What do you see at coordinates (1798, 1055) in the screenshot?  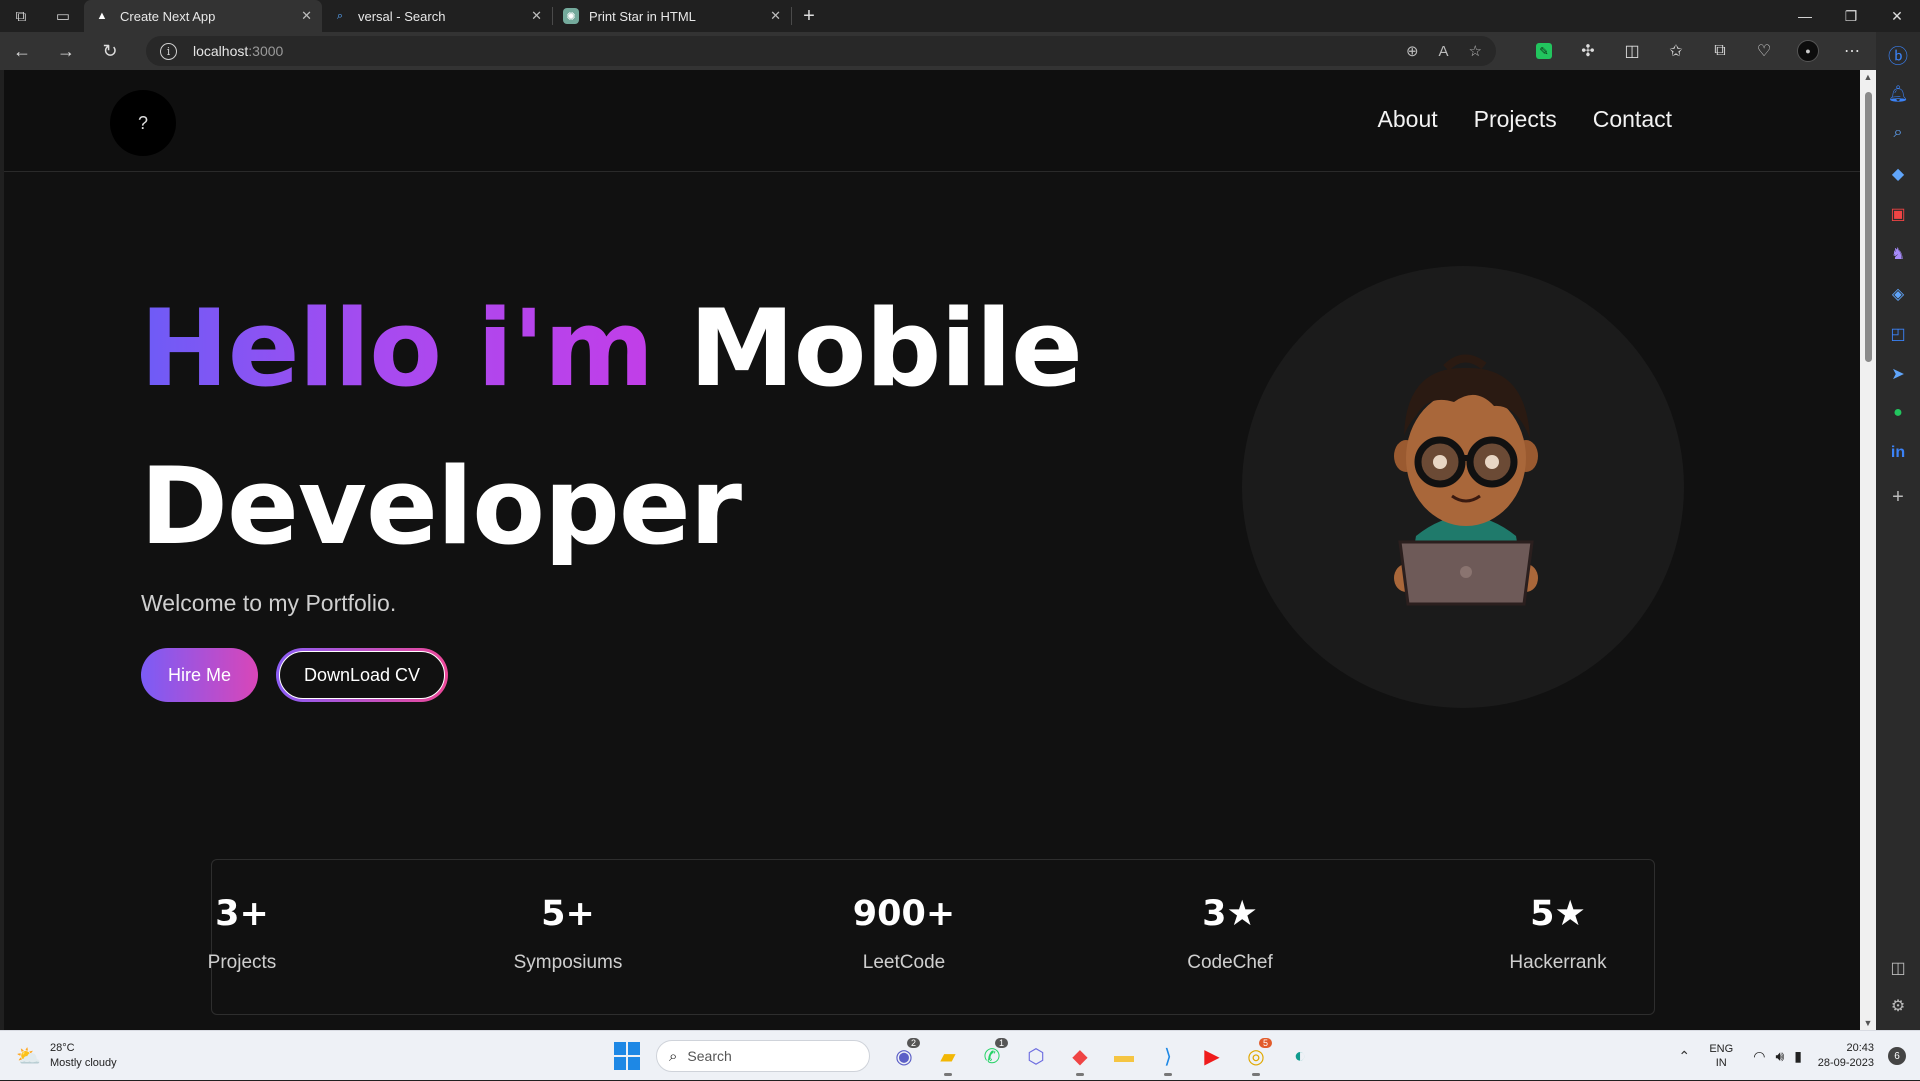 I see `battery-icon: ▮` at bounding box center [1798, 1055].